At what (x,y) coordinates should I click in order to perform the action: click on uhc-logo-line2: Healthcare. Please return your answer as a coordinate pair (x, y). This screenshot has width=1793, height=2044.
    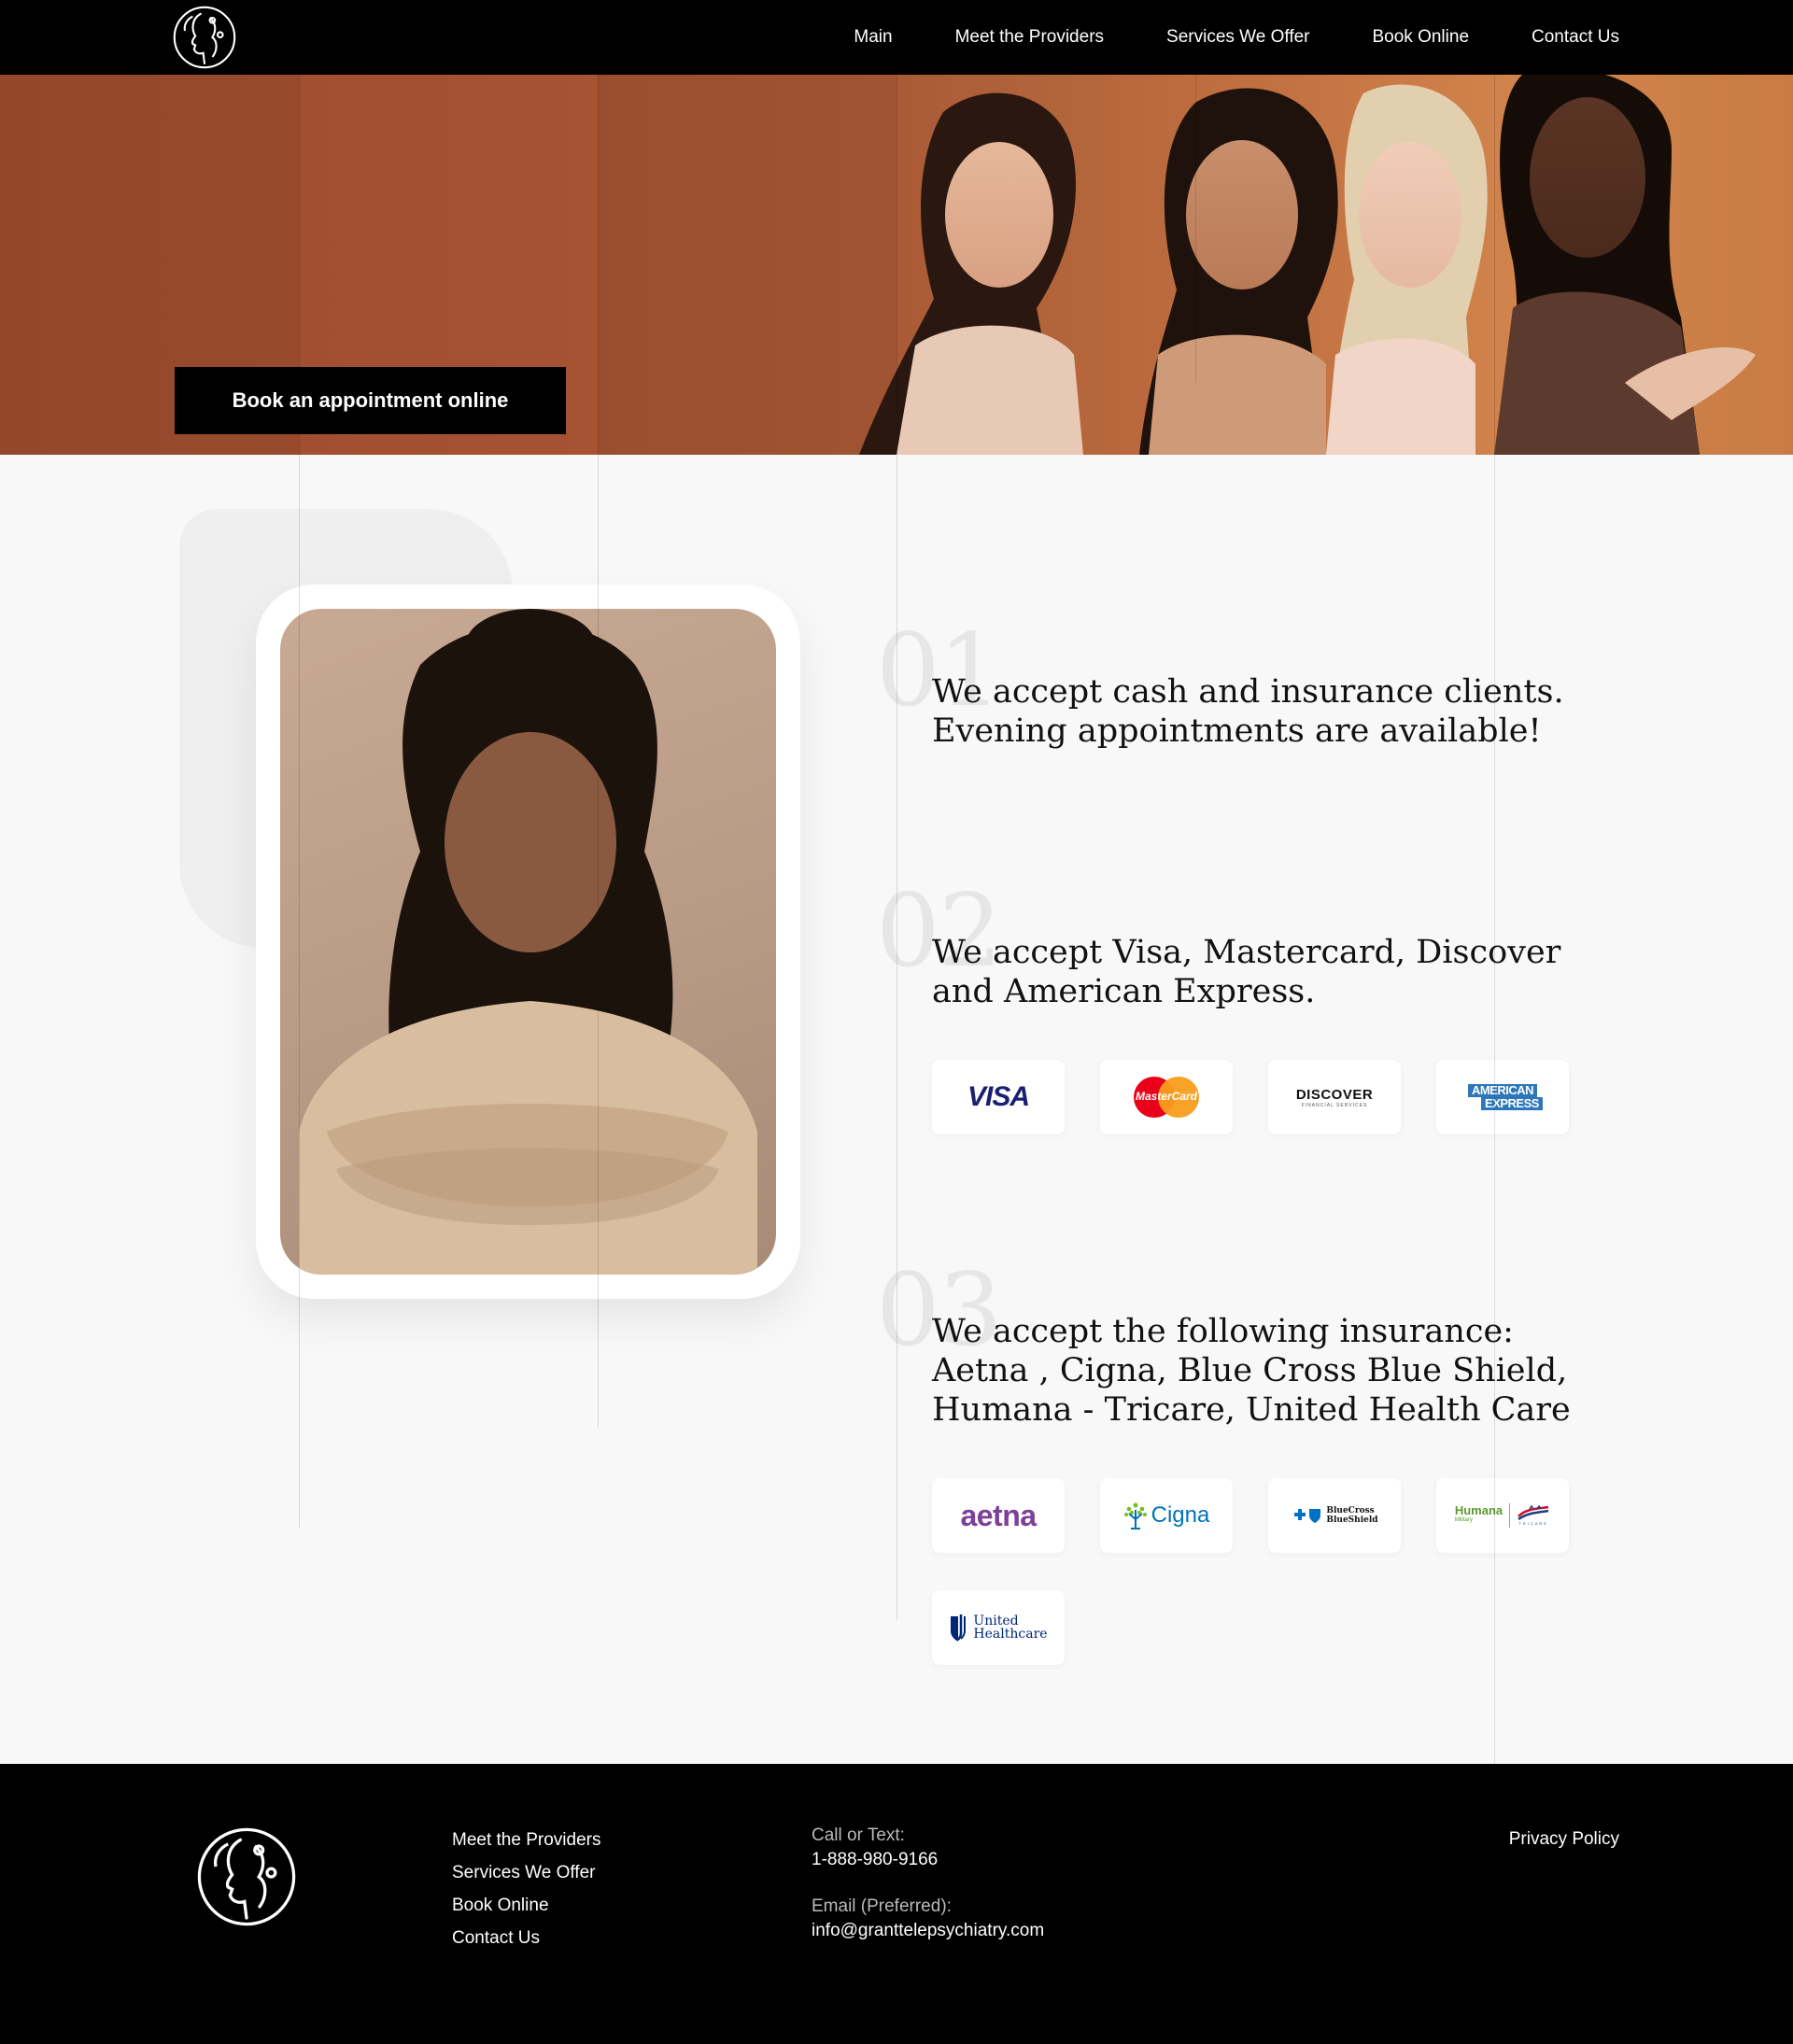
    Looking at the image, I should click on (1011, 1634).